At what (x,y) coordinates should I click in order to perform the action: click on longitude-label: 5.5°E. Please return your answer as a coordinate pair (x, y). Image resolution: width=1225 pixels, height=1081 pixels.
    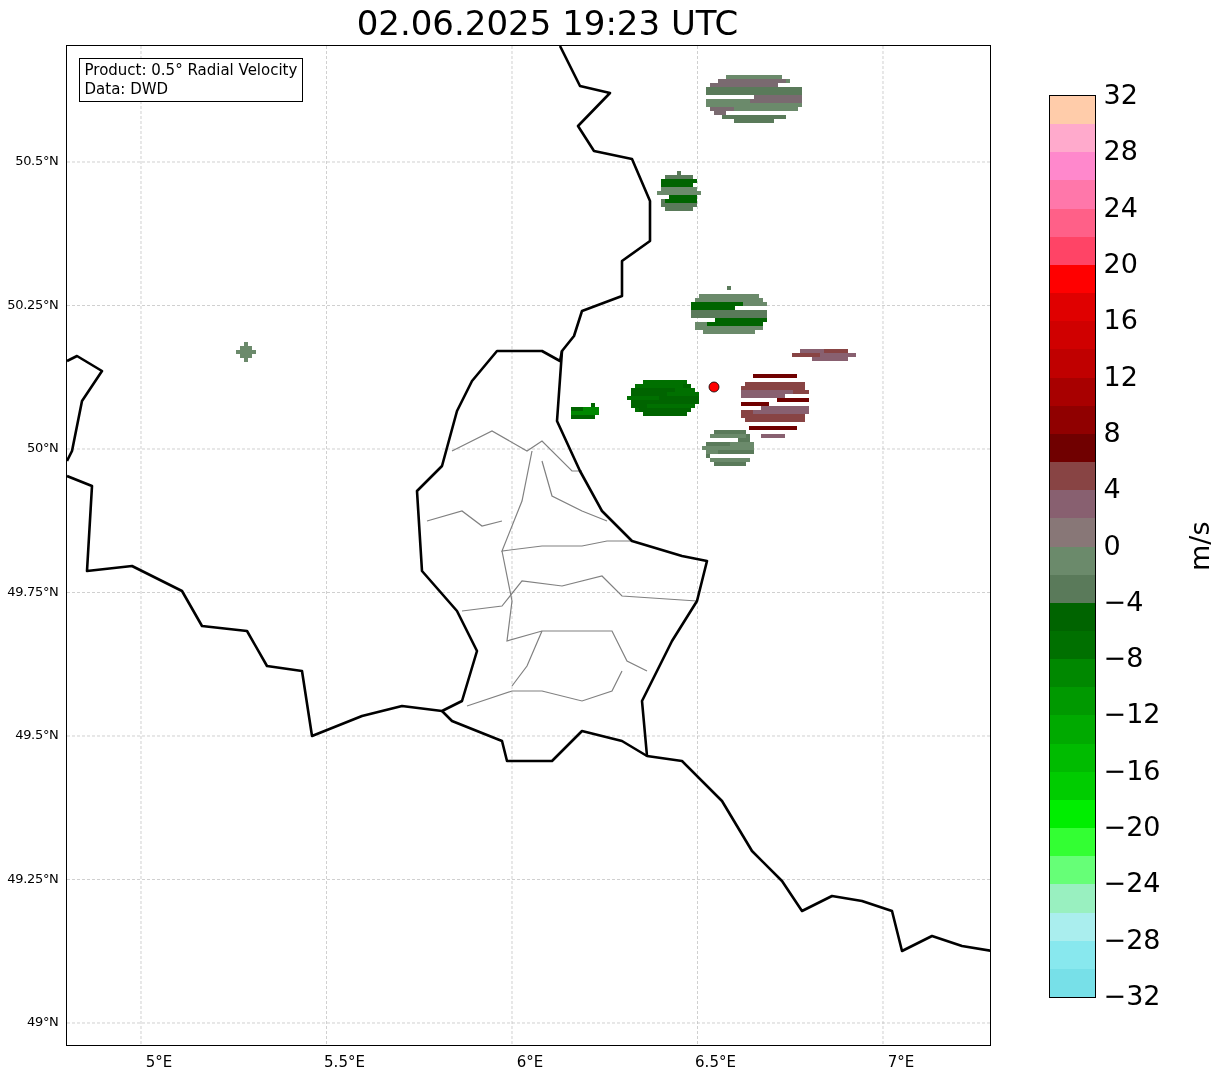
    Looking at the image, I should click on (344, 1062).